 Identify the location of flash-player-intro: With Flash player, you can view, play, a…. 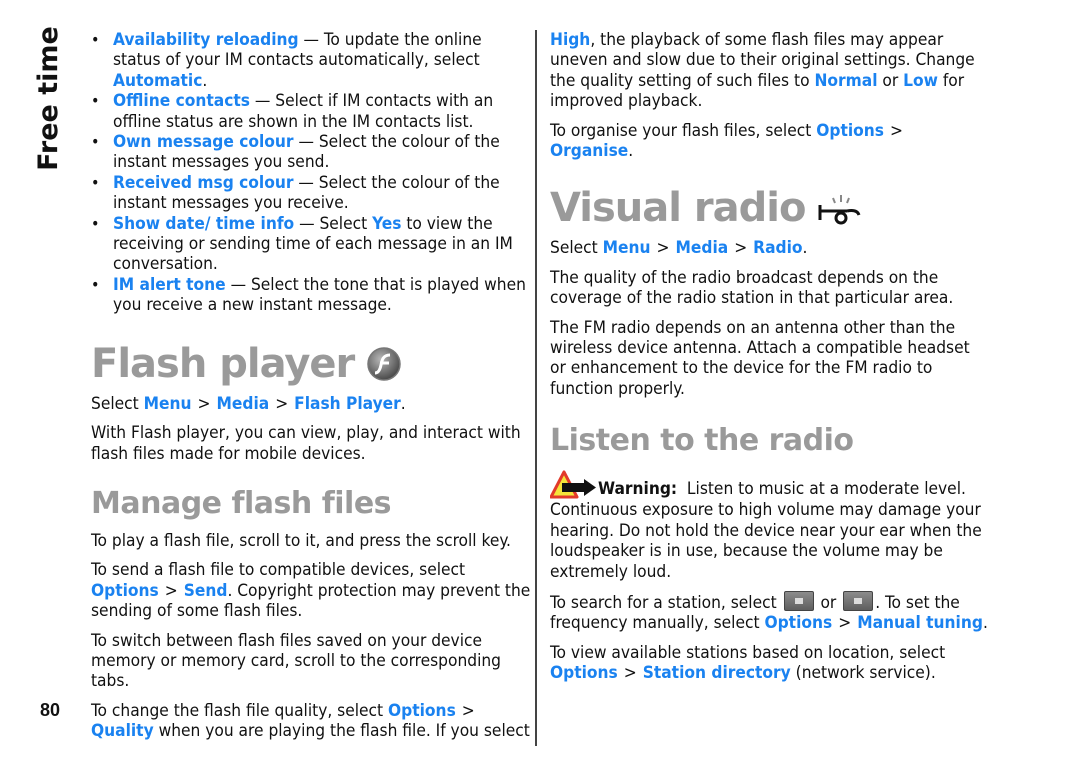
(306, 443).